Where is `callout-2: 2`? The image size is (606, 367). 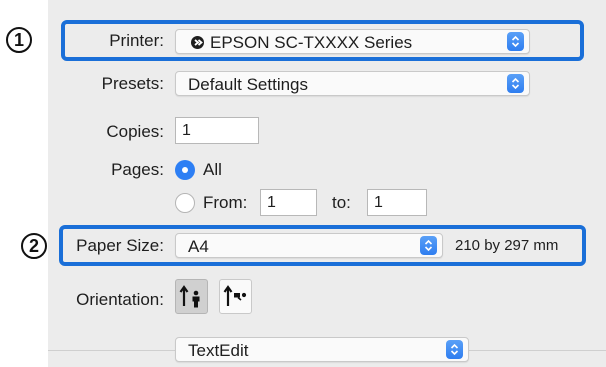
callout-2: 2 is located at coordinates (34, 246).